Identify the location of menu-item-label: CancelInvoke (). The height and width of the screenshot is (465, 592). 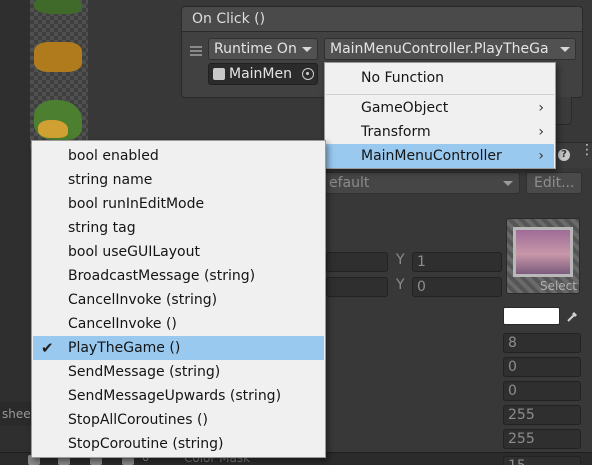
(122, 324).